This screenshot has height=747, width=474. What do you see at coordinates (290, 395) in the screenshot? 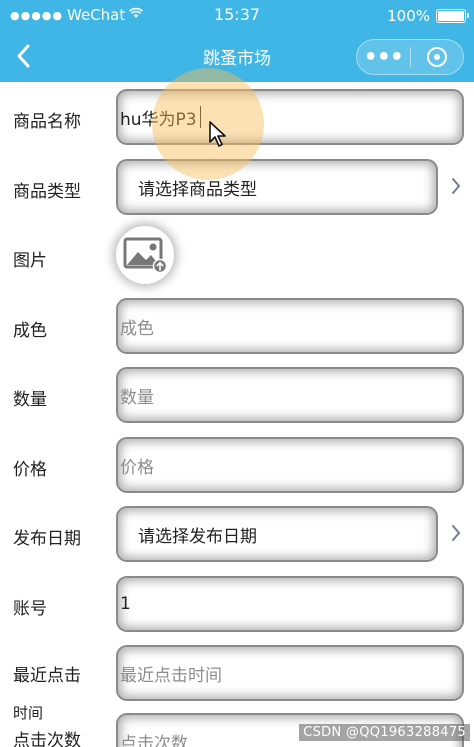
I see `quantity-input: 数量` at bounding box center [290, 395].